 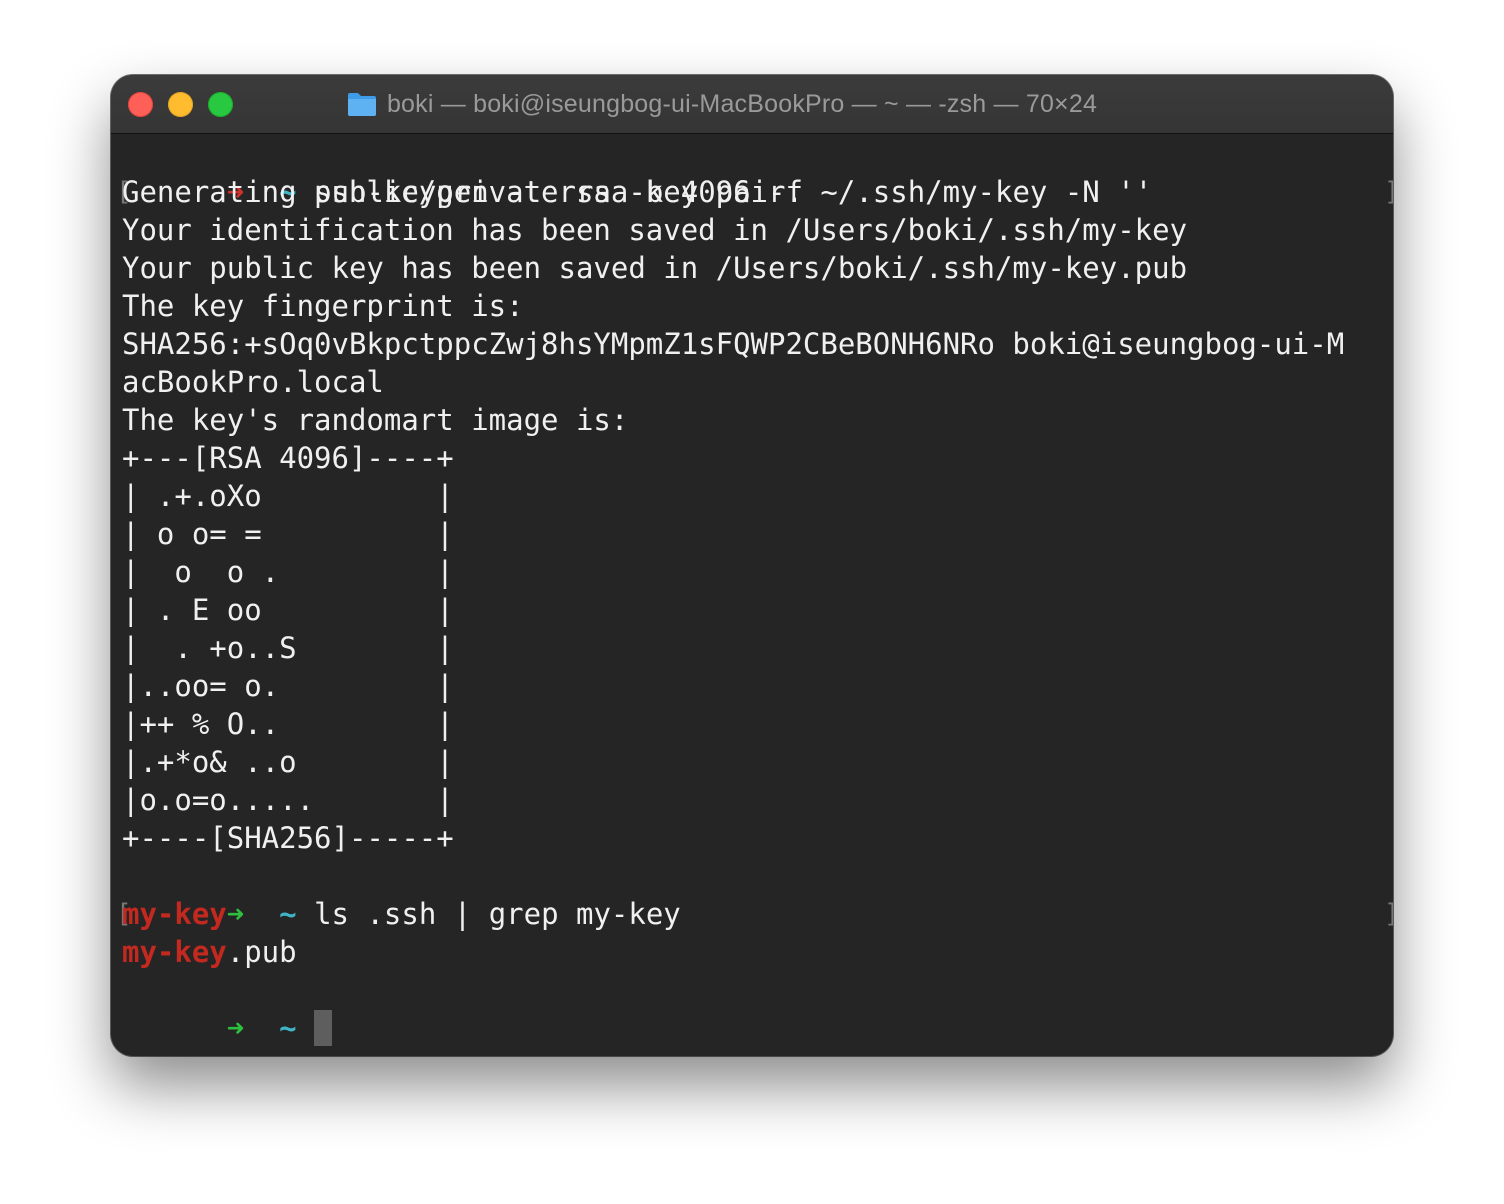 What do you see at coordinates (261, 952) in the screenshot?
I see `grep-result-suffix: .pub` at bounding box center [261, 952].